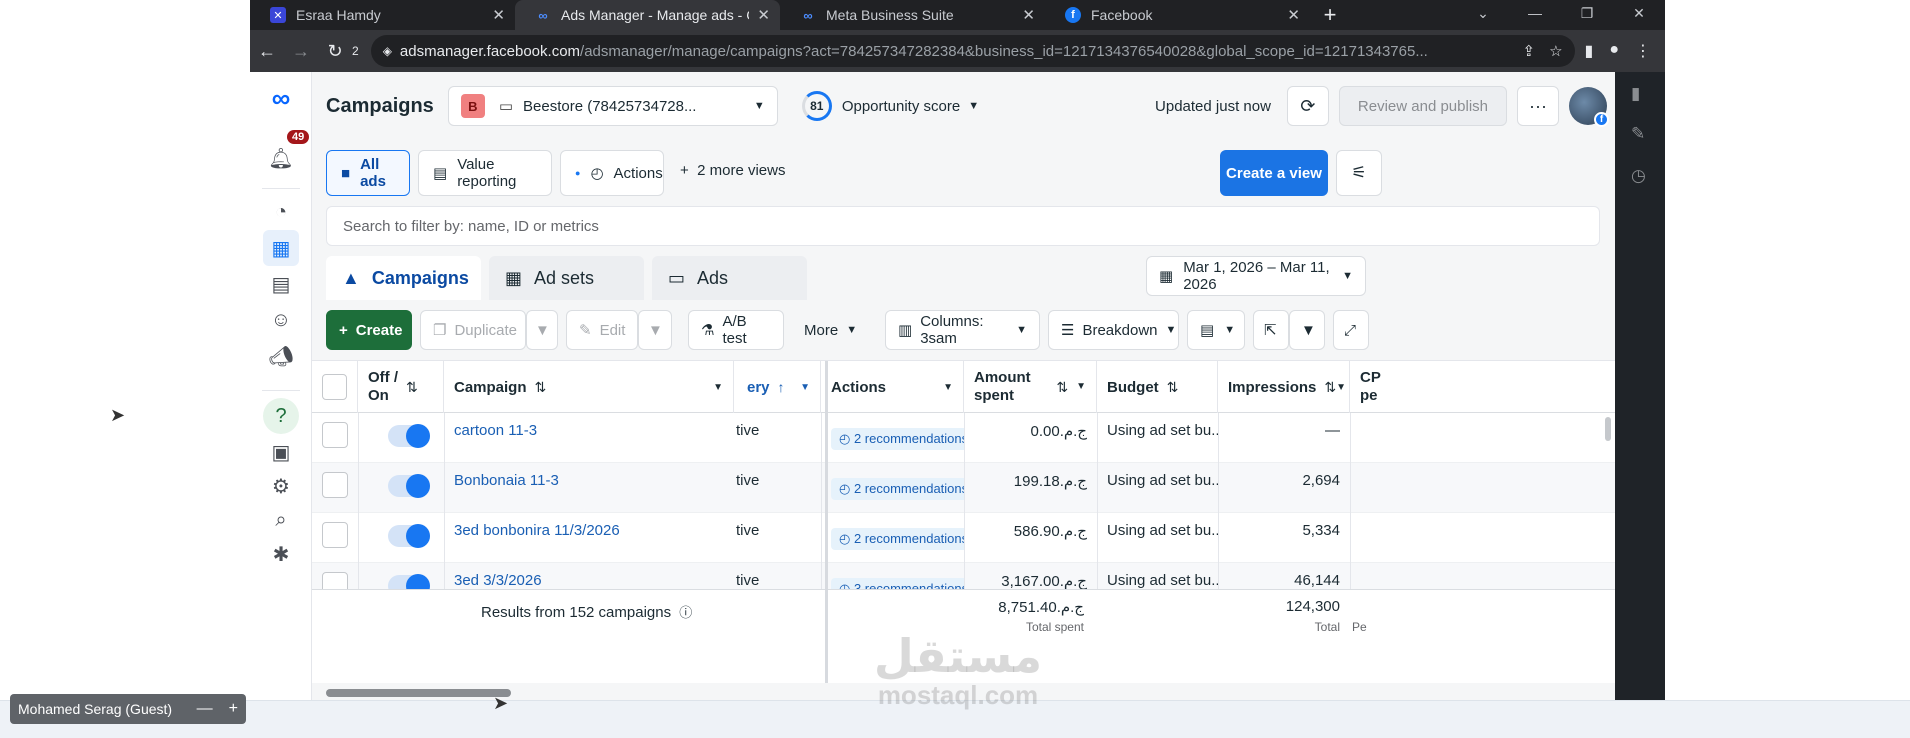  What do you see at coordinates (589, 387) in the screenshot?
I see `header-campaign: Campaign ⇅ ▼` at bounding box center [589, 387].